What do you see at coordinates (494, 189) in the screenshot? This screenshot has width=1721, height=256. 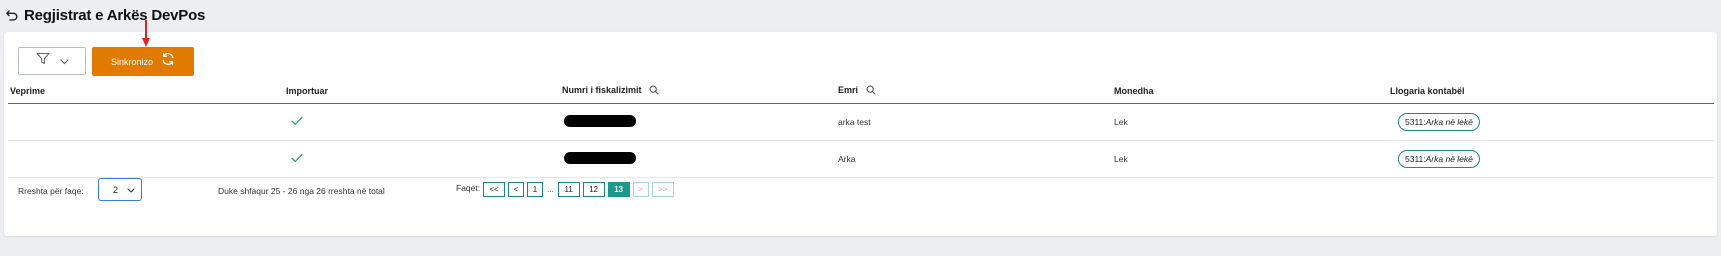 I see `page-first-button: <<` at bounding box center [494, 189].